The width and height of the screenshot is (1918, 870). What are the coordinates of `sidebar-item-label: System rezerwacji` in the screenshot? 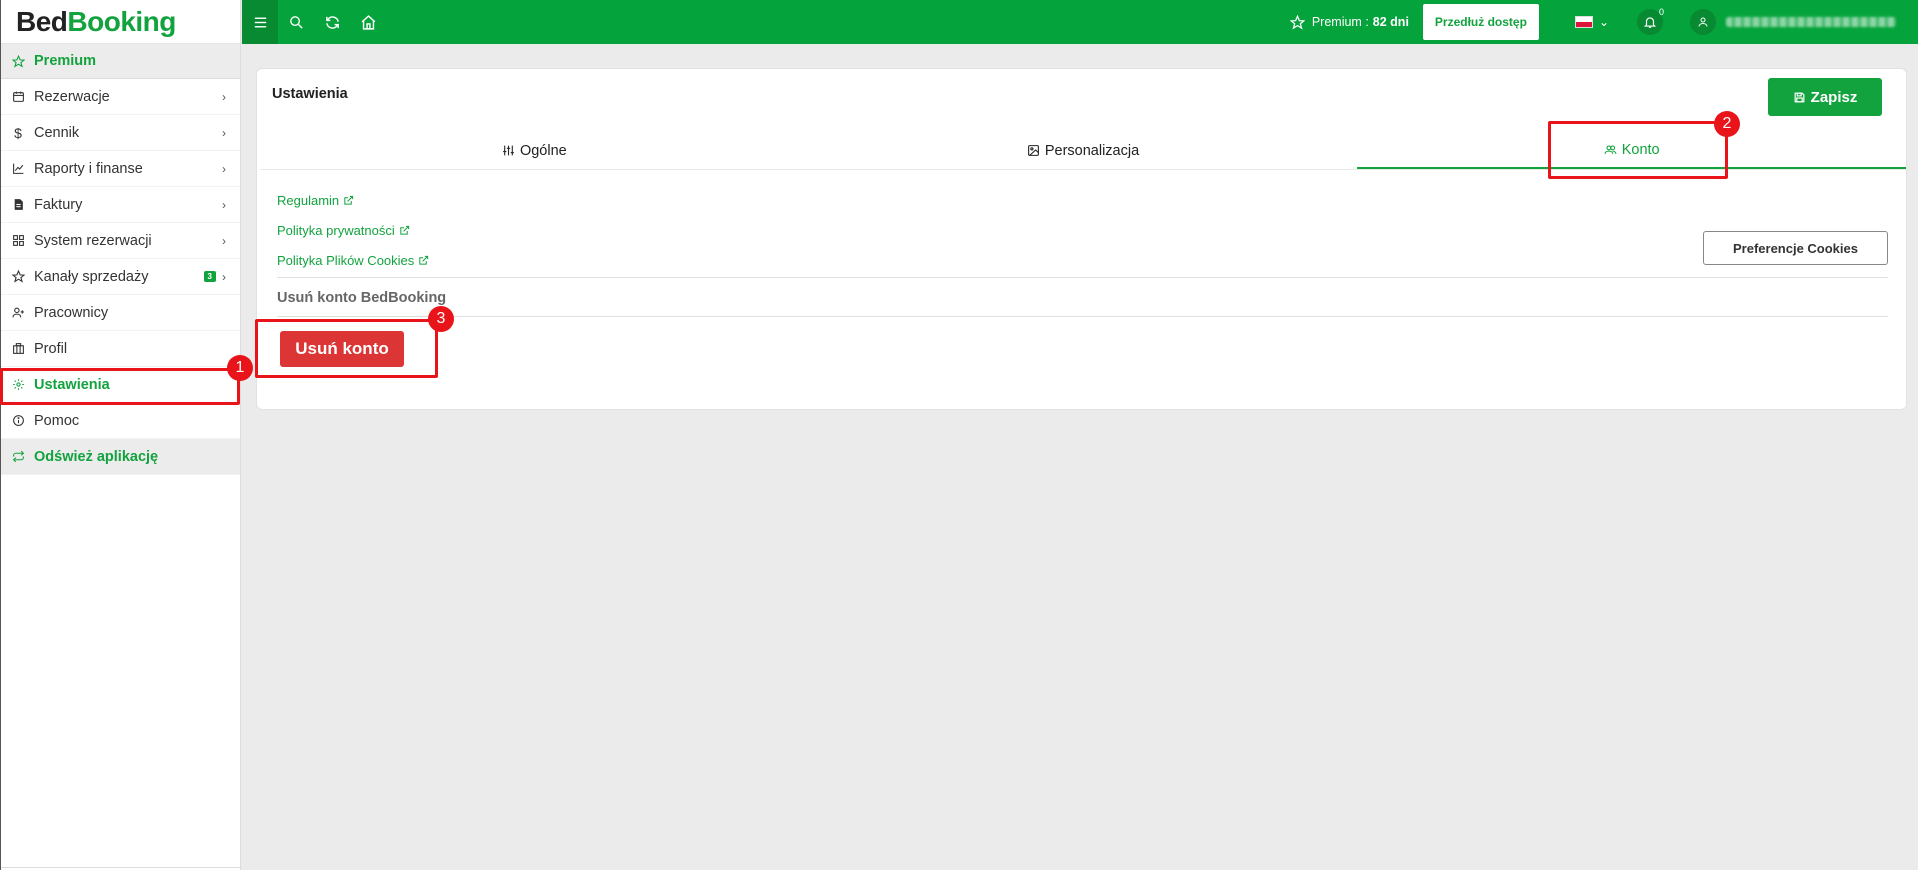 It's located at (93, 240).